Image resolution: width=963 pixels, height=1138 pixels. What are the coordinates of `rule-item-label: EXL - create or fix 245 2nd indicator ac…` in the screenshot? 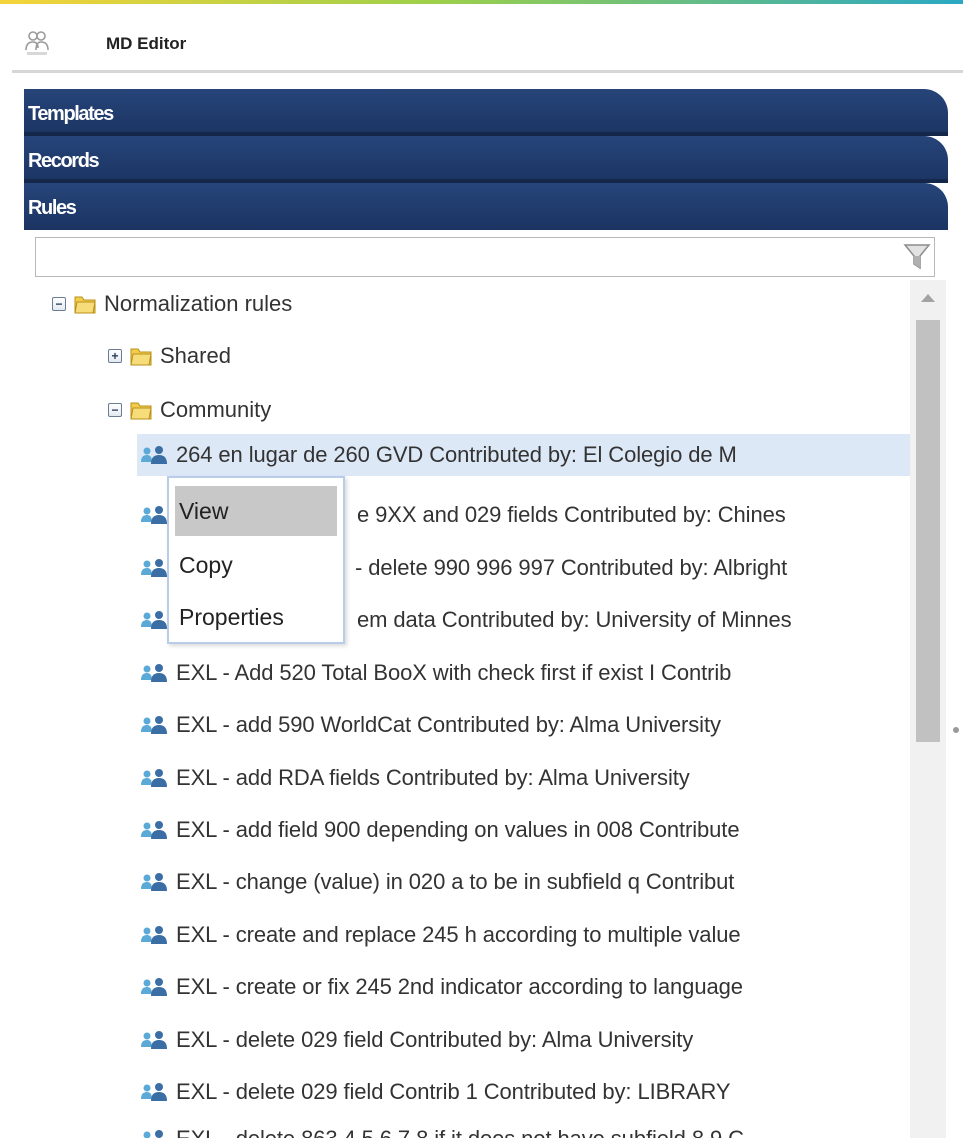 It's located at (459, 986).